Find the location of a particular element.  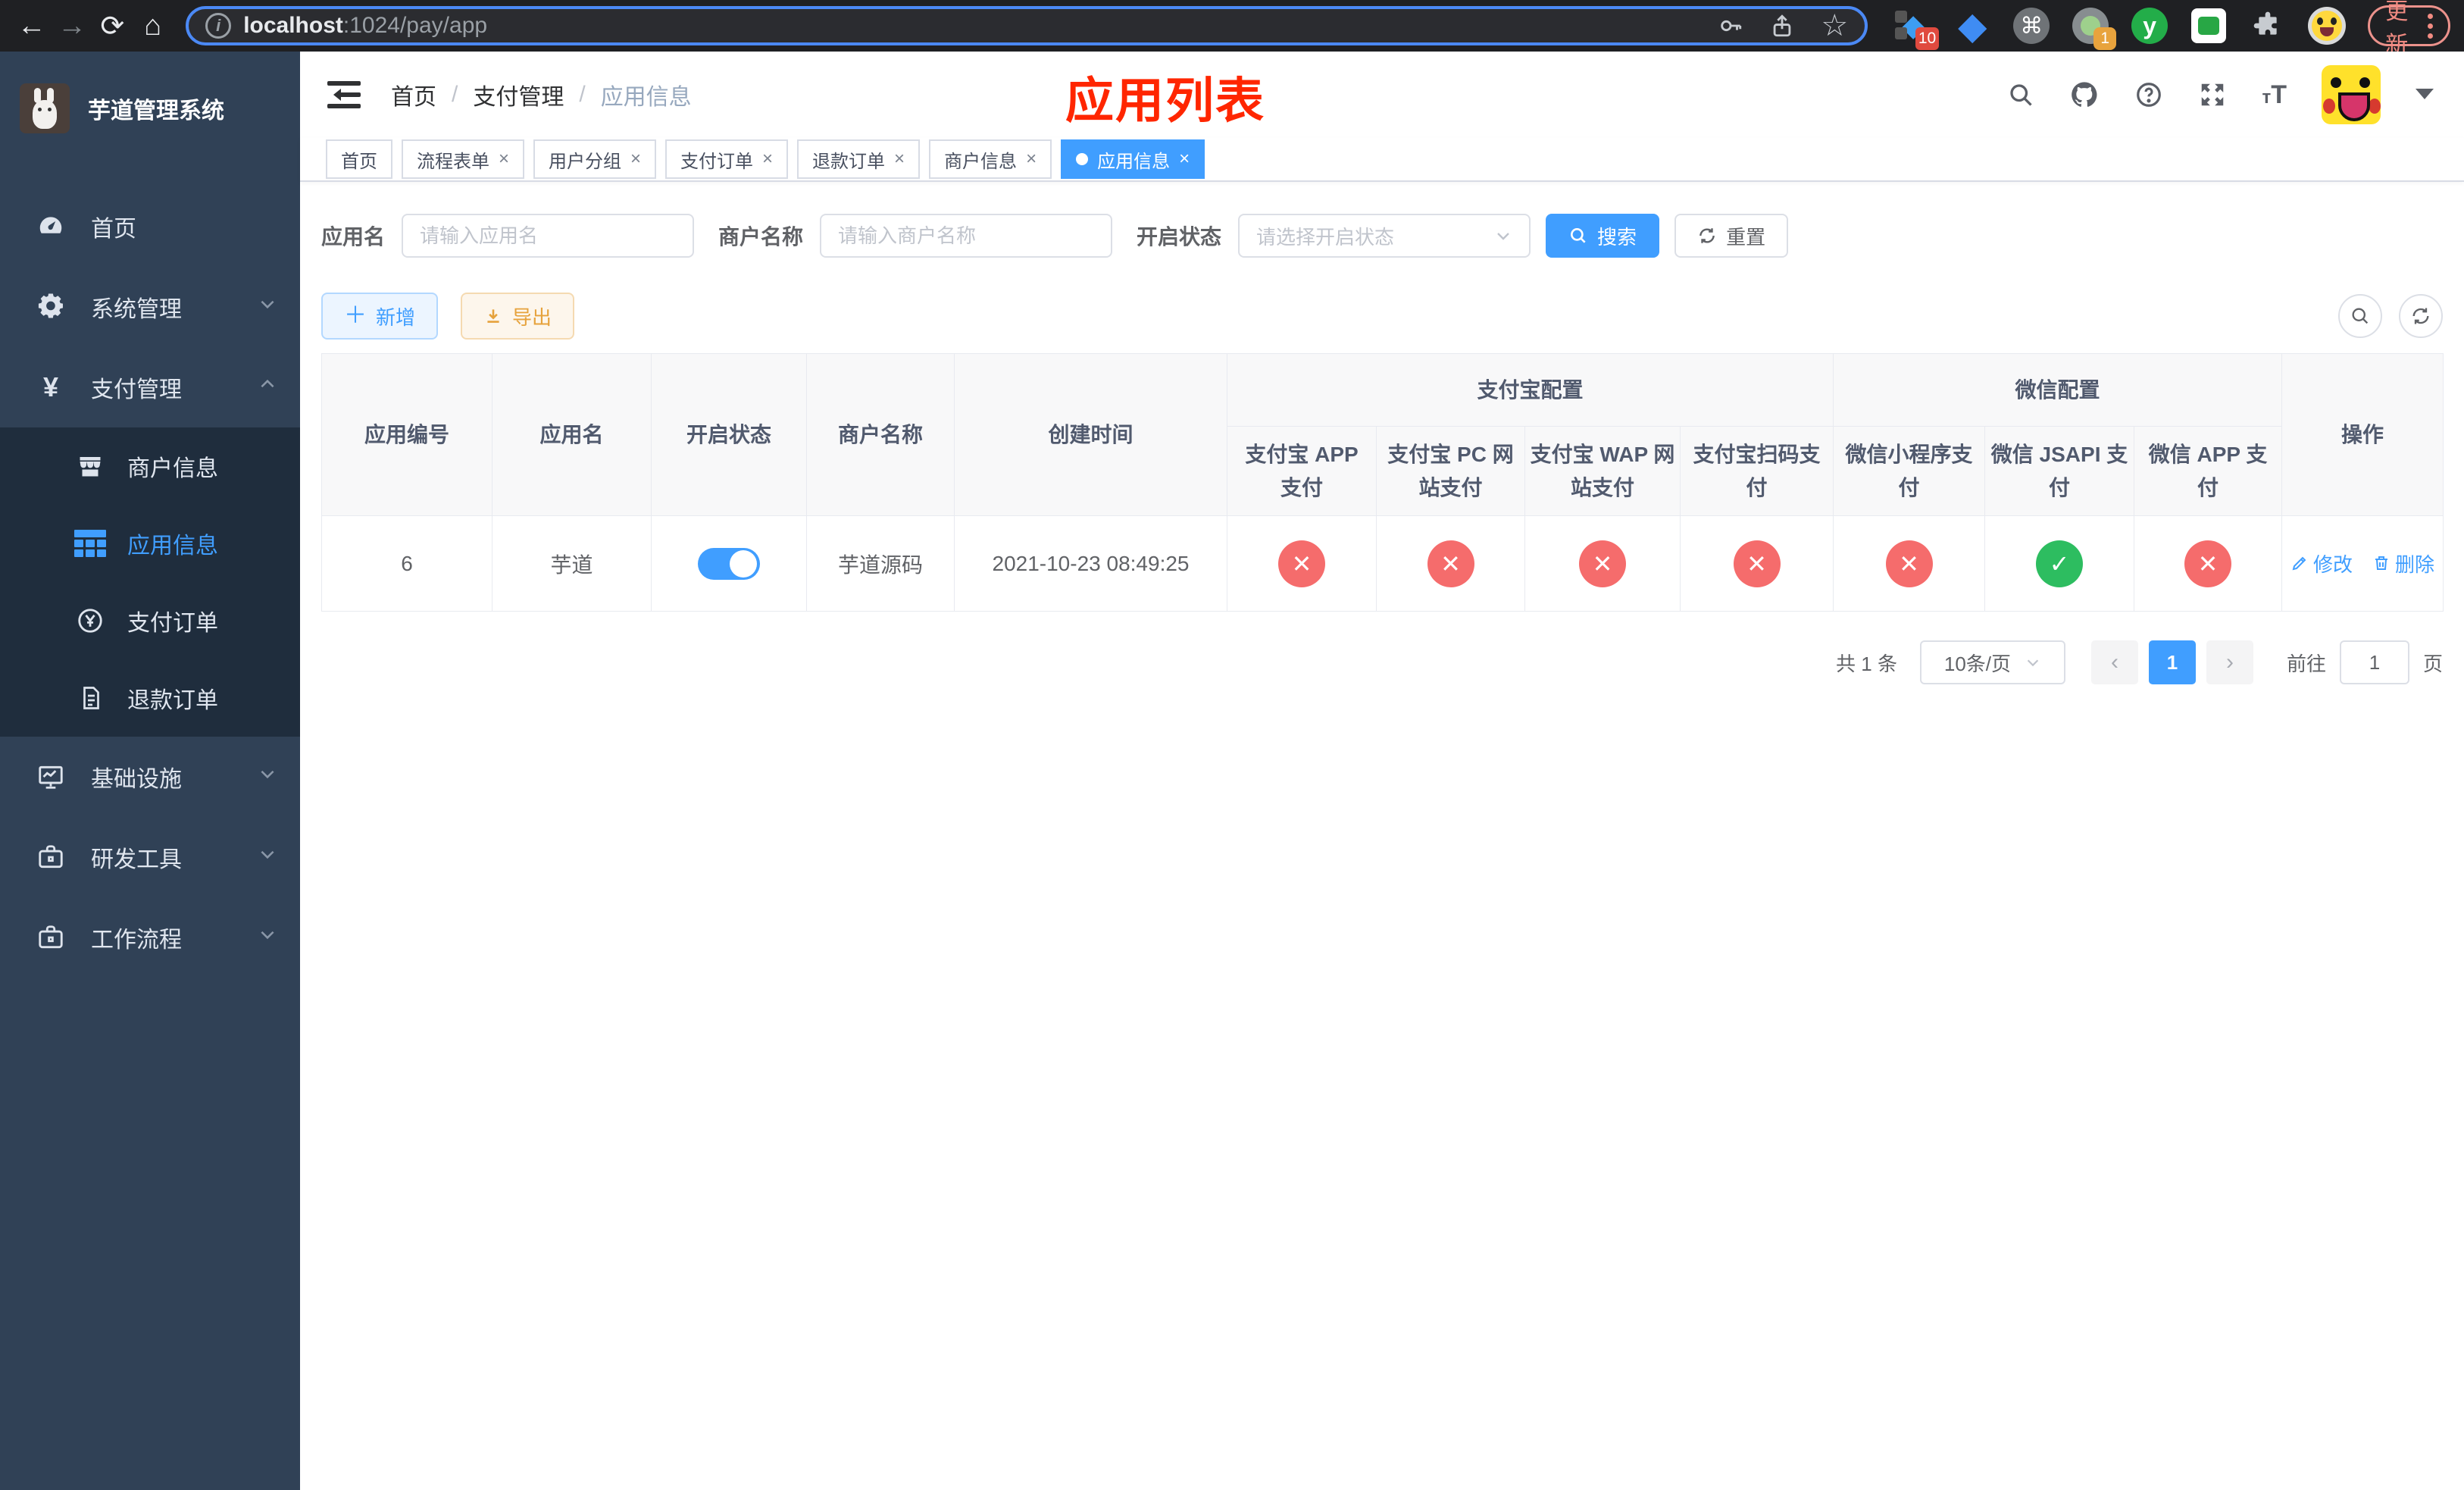

browser-reload-button: ⟳ is located at coordinates (112, 26).